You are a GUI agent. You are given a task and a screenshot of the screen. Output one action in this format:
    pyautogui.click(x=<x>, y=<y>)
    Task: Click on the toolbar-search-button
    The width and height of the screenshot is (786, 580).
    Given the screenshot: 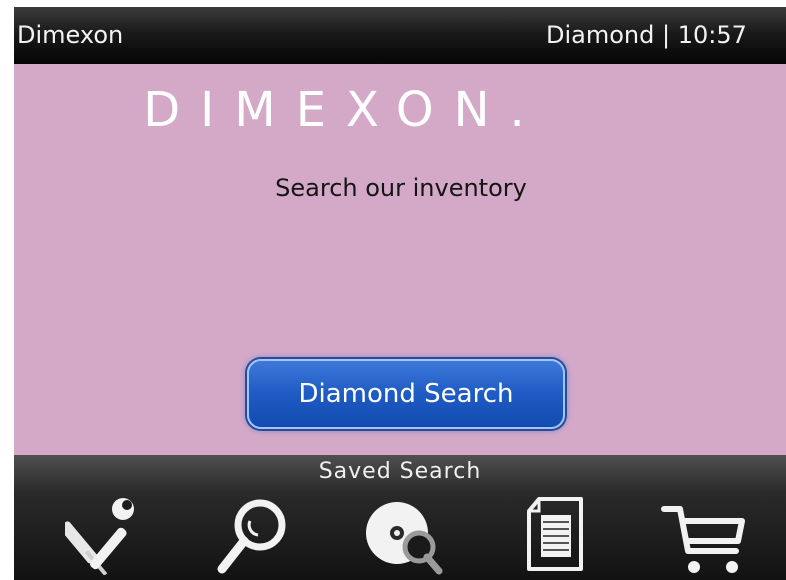 What is the action you would take?
    pyautogui.click(x=254, y=537)
    